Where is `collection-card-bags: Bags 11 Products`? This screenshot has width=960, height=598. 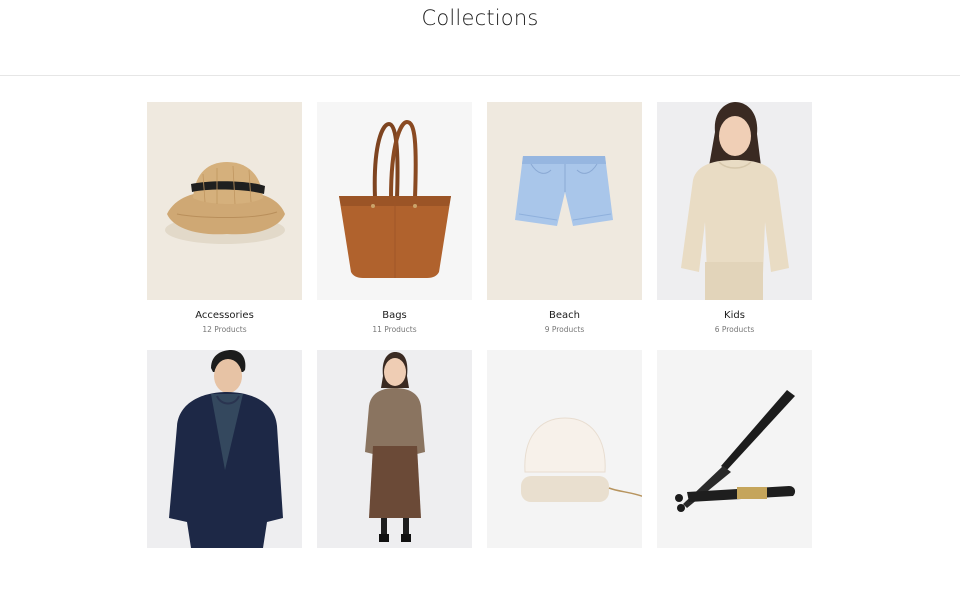 collection-card-bags: Bags 11 Products is located at coordinates (394, 226).